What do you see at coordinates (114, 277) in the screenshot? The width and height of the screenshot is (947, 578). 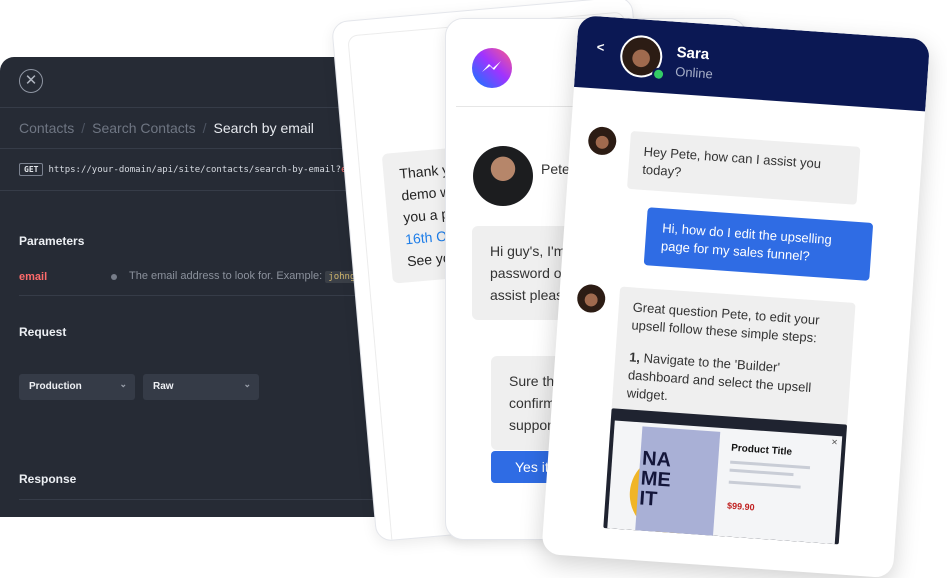 I see `required-dot-icon` at bounding box center [114, 277].